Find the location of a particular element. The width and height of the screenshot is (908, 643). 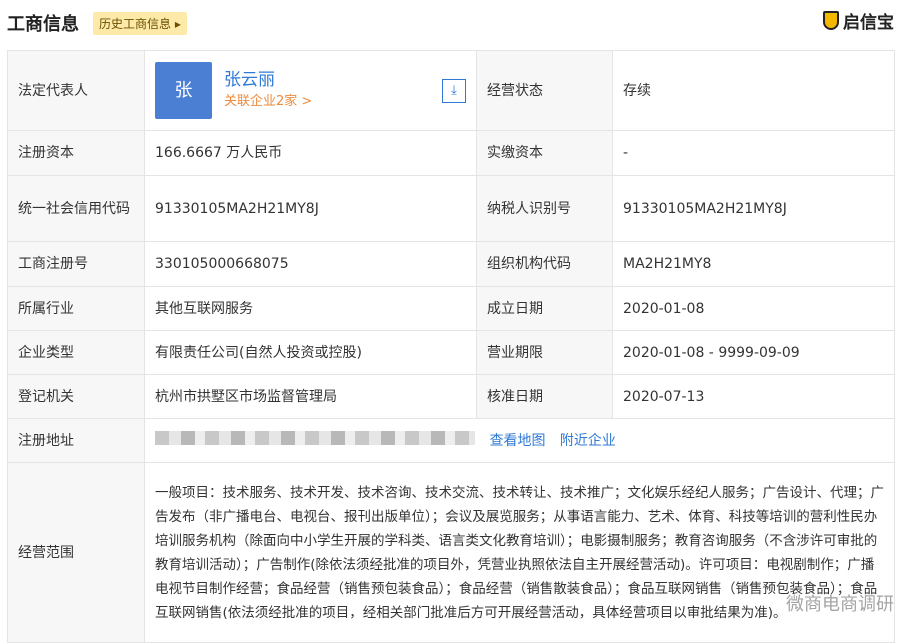

value: 其他互联网服务 is located at coordinates (310, 308).